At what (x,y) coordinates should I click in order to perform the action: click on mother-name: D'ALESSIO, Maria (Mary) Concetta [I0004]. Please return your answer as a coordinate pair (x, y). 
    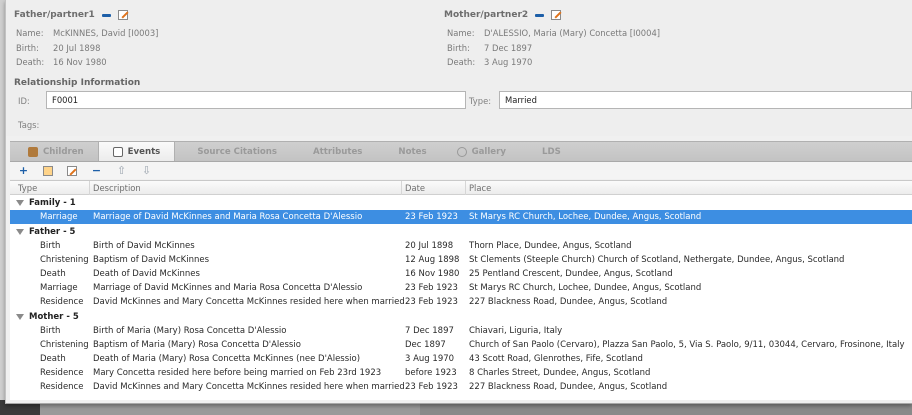
    Looking at the image, I should click on (572, 33).